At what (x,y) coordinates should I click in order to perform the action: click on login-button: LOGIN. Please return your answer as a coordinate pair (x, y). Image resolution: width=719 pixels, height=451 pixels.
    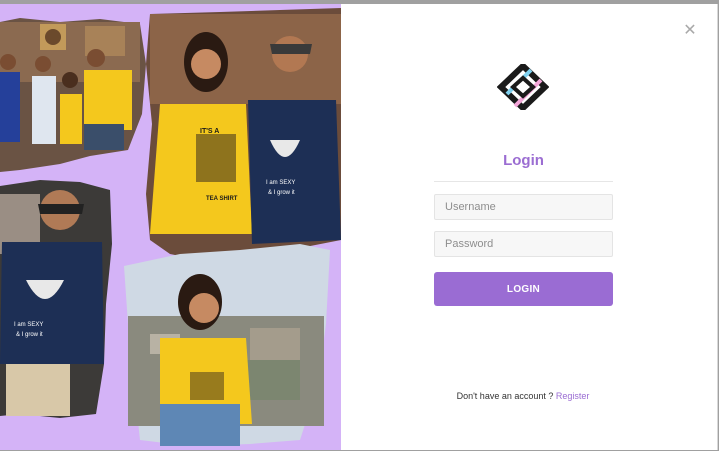
    Looking at the image, I should click on (523, 289).